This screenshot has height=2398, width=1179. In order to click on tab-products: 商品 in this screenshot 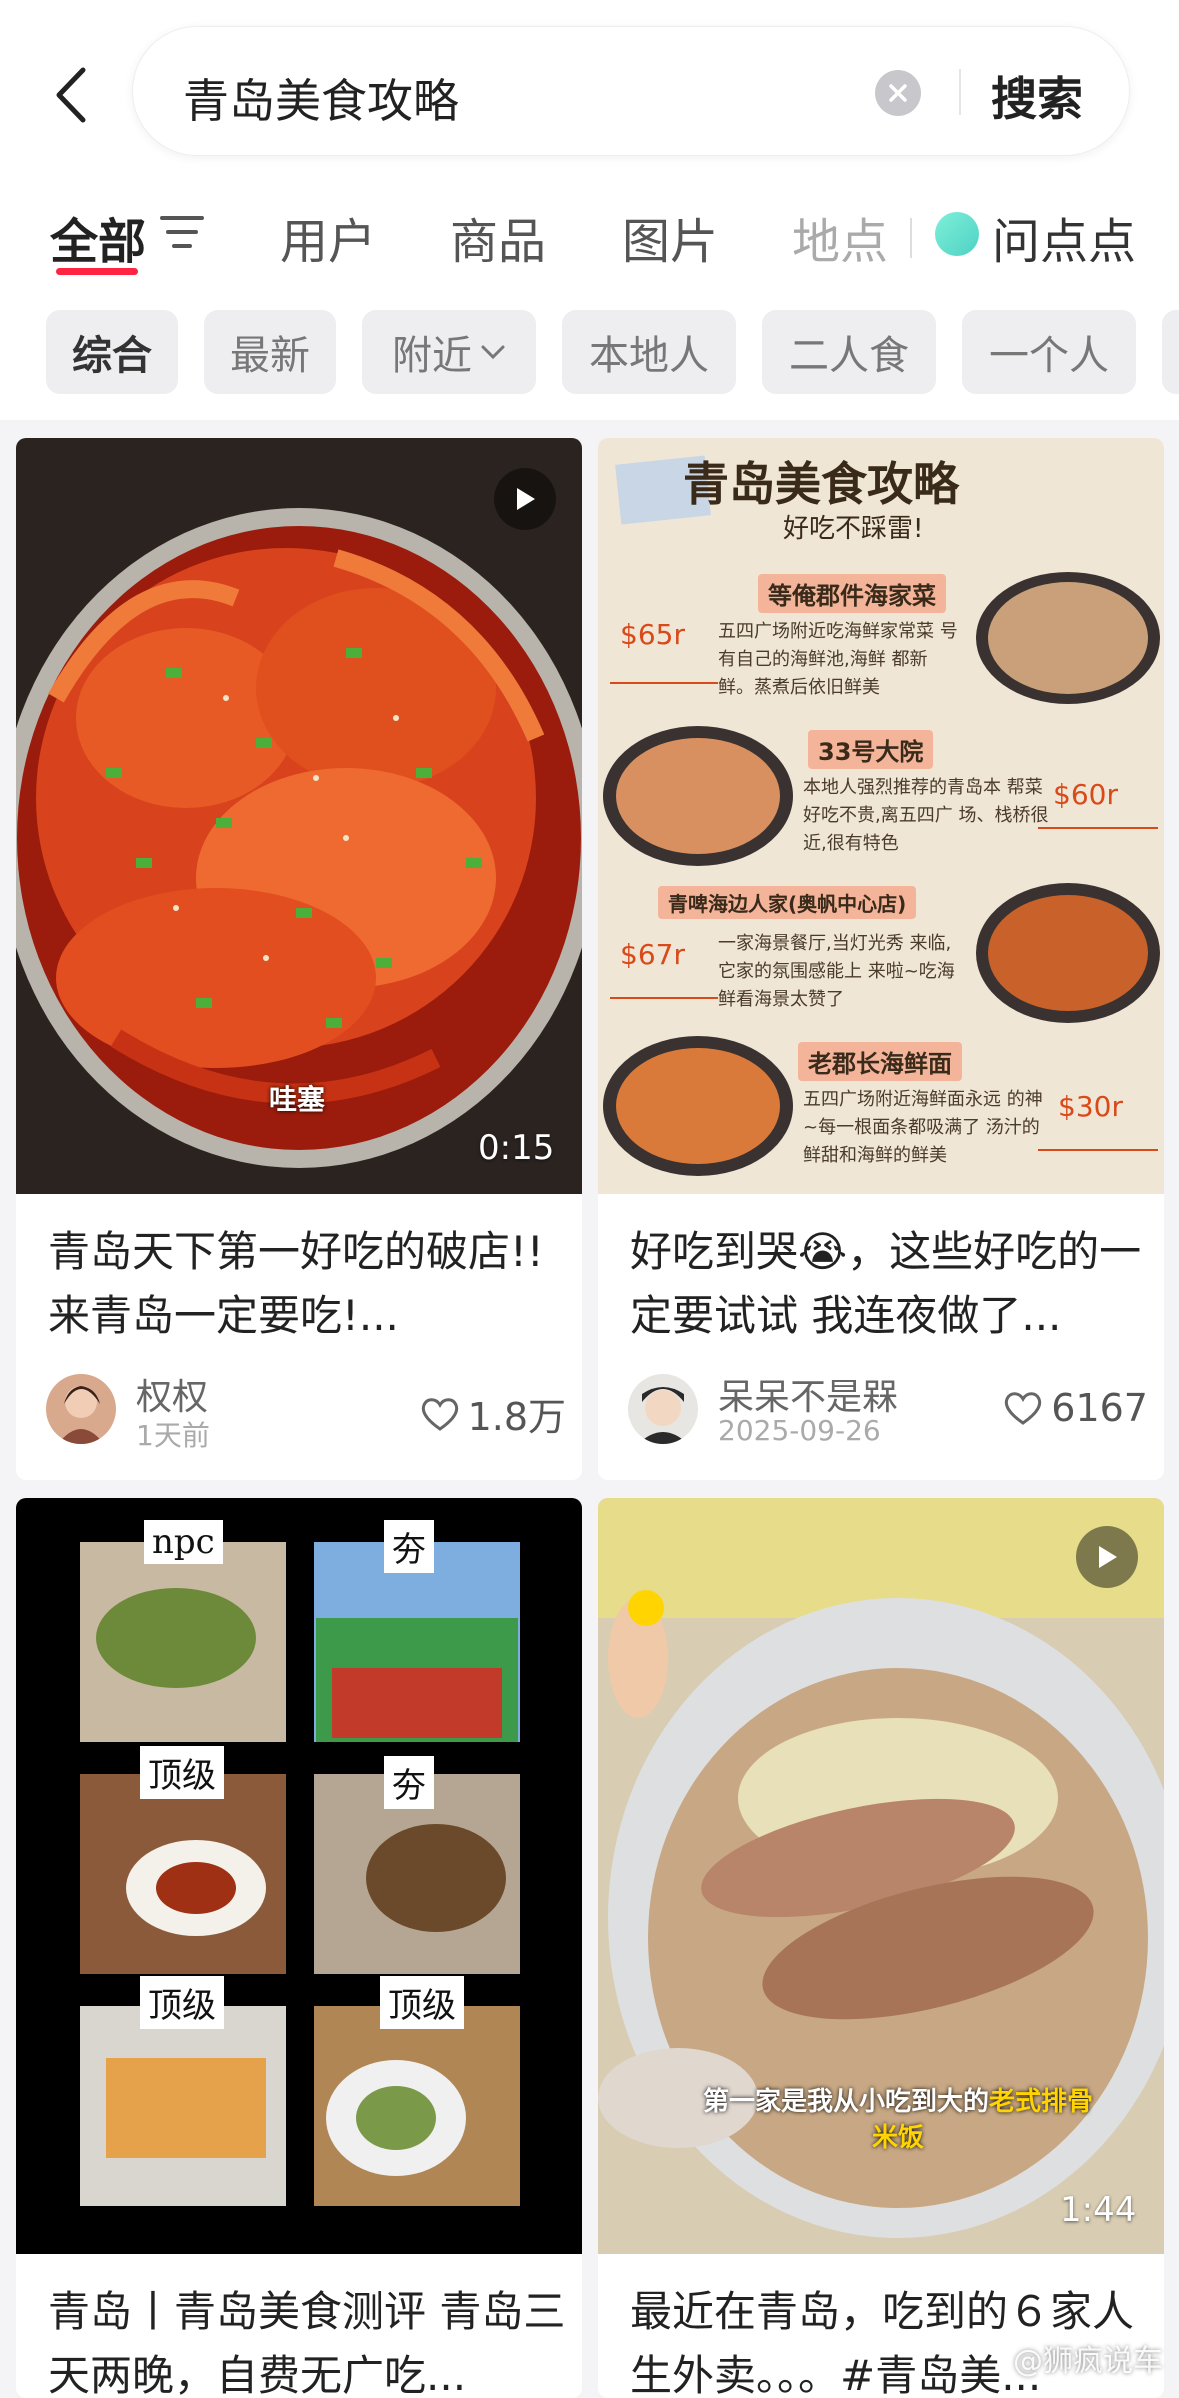, I will do `click(498, 237)`.